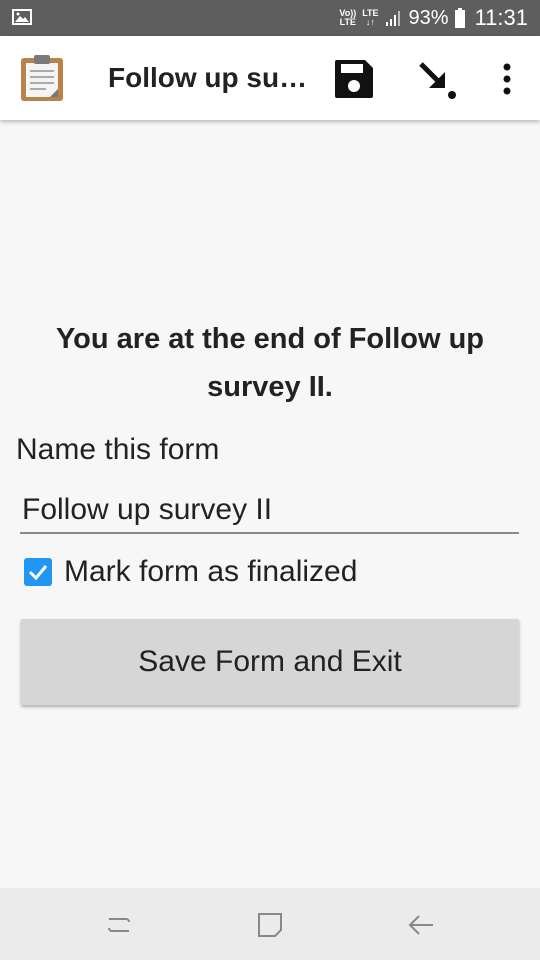 This screenshot has height=960, width=540. I want to click on status-bar: Vo)) LTE LTE ↓↑ 93% 11:31, so click(270, 18).